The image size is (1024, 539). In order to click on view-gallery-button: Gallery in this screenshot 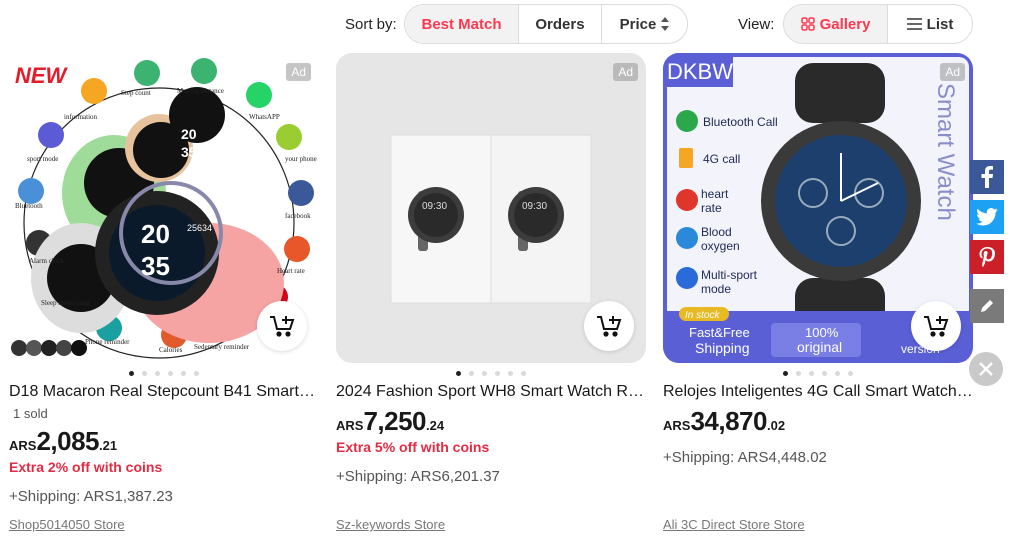, I will do `click(836, 24)`.